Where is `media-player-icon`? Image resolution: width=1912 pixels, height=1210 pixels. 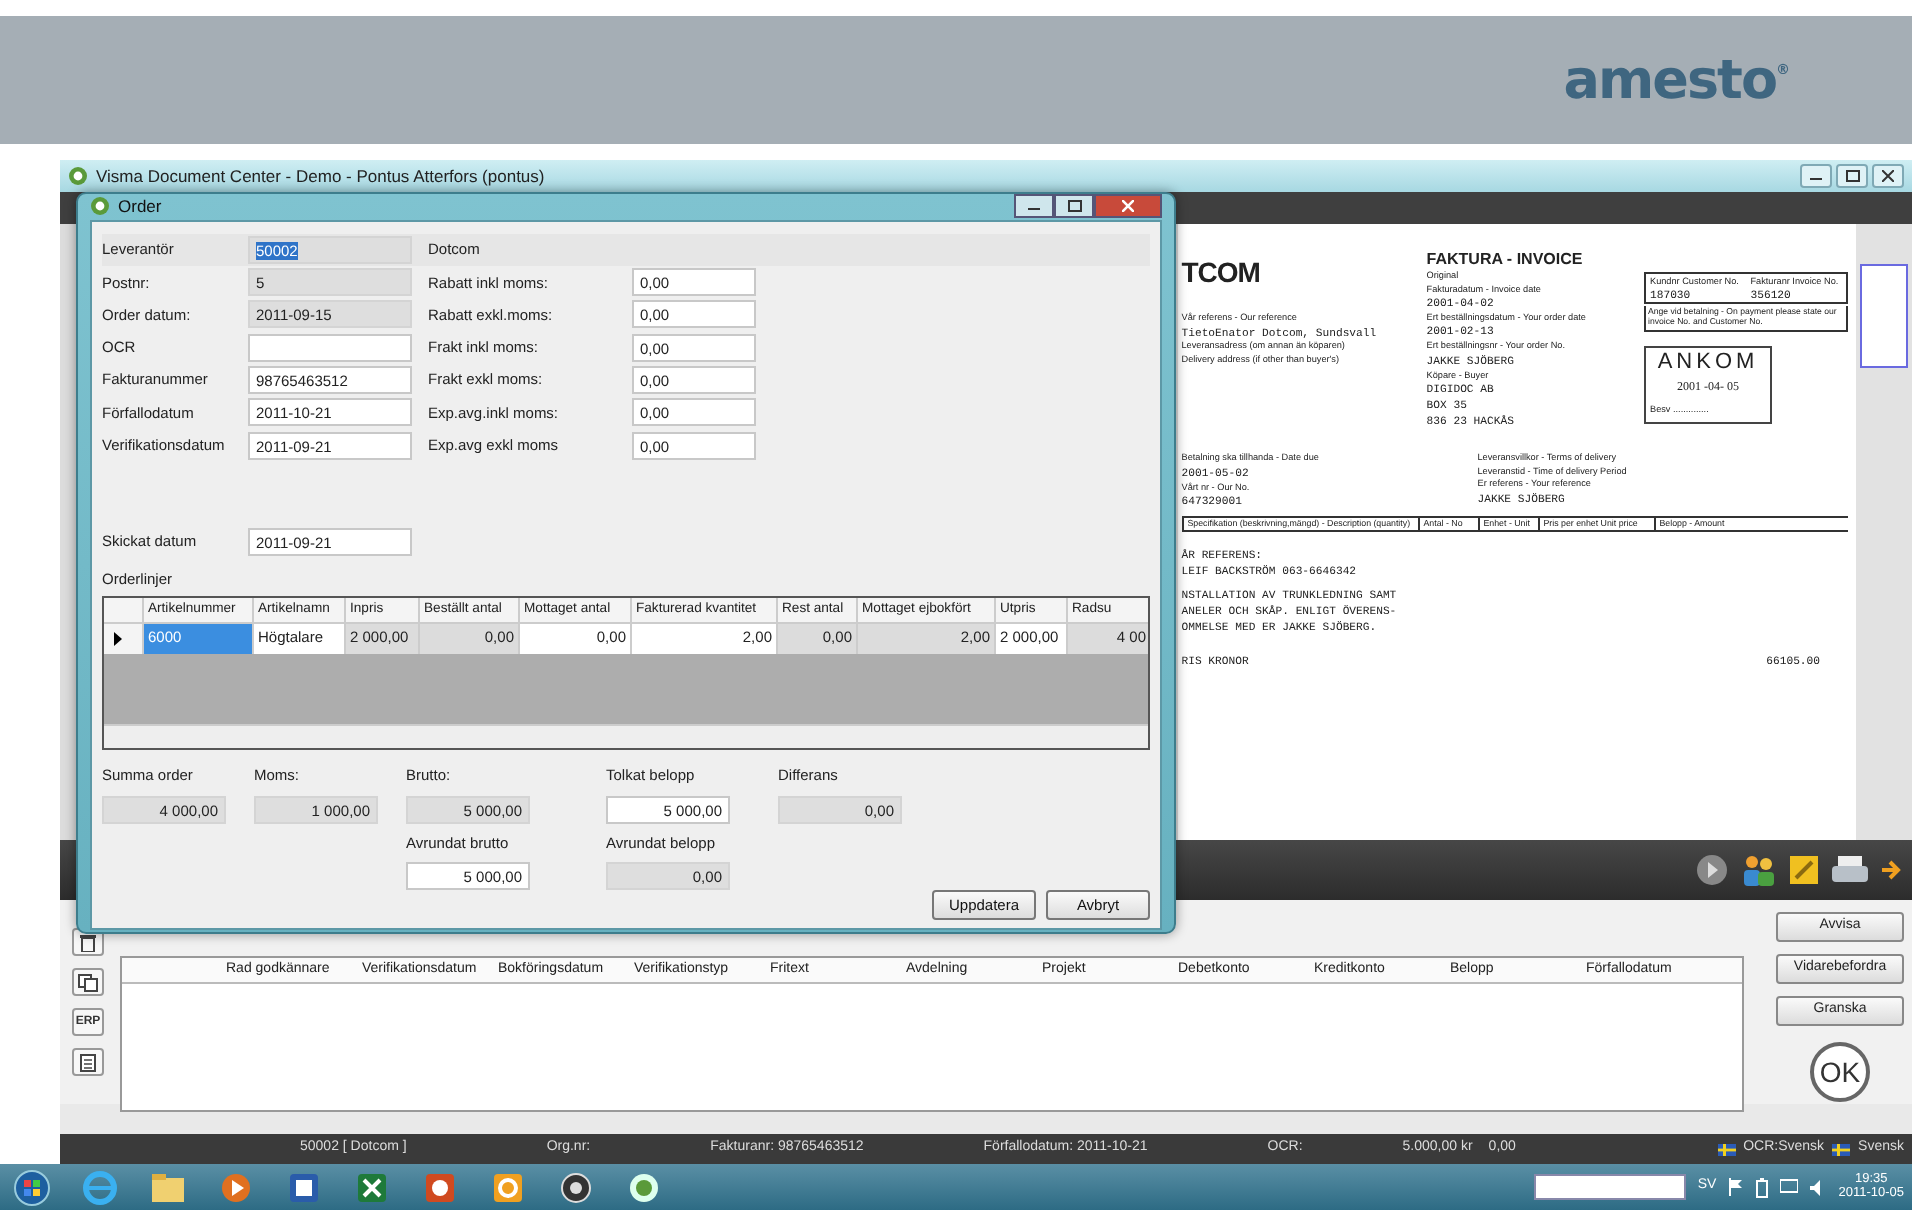 media-player-icon is located at coordinates (236, 1187).